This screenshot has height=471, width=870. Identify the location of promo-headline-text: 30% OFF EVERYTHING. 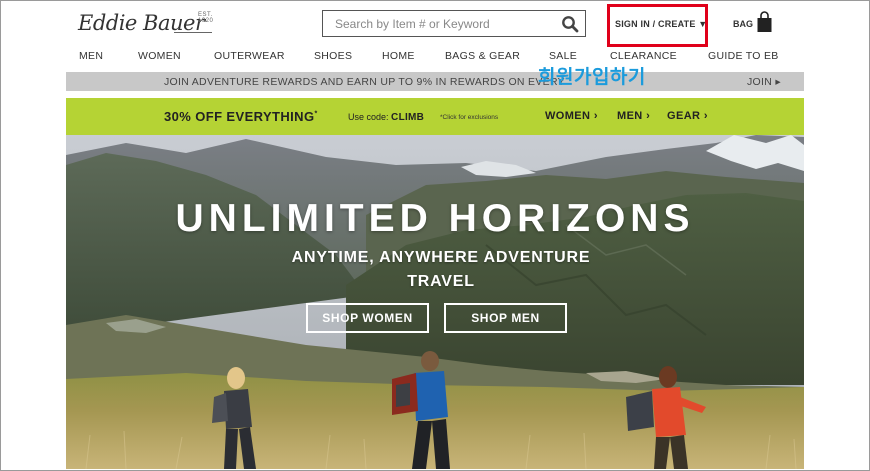
(239, 116).